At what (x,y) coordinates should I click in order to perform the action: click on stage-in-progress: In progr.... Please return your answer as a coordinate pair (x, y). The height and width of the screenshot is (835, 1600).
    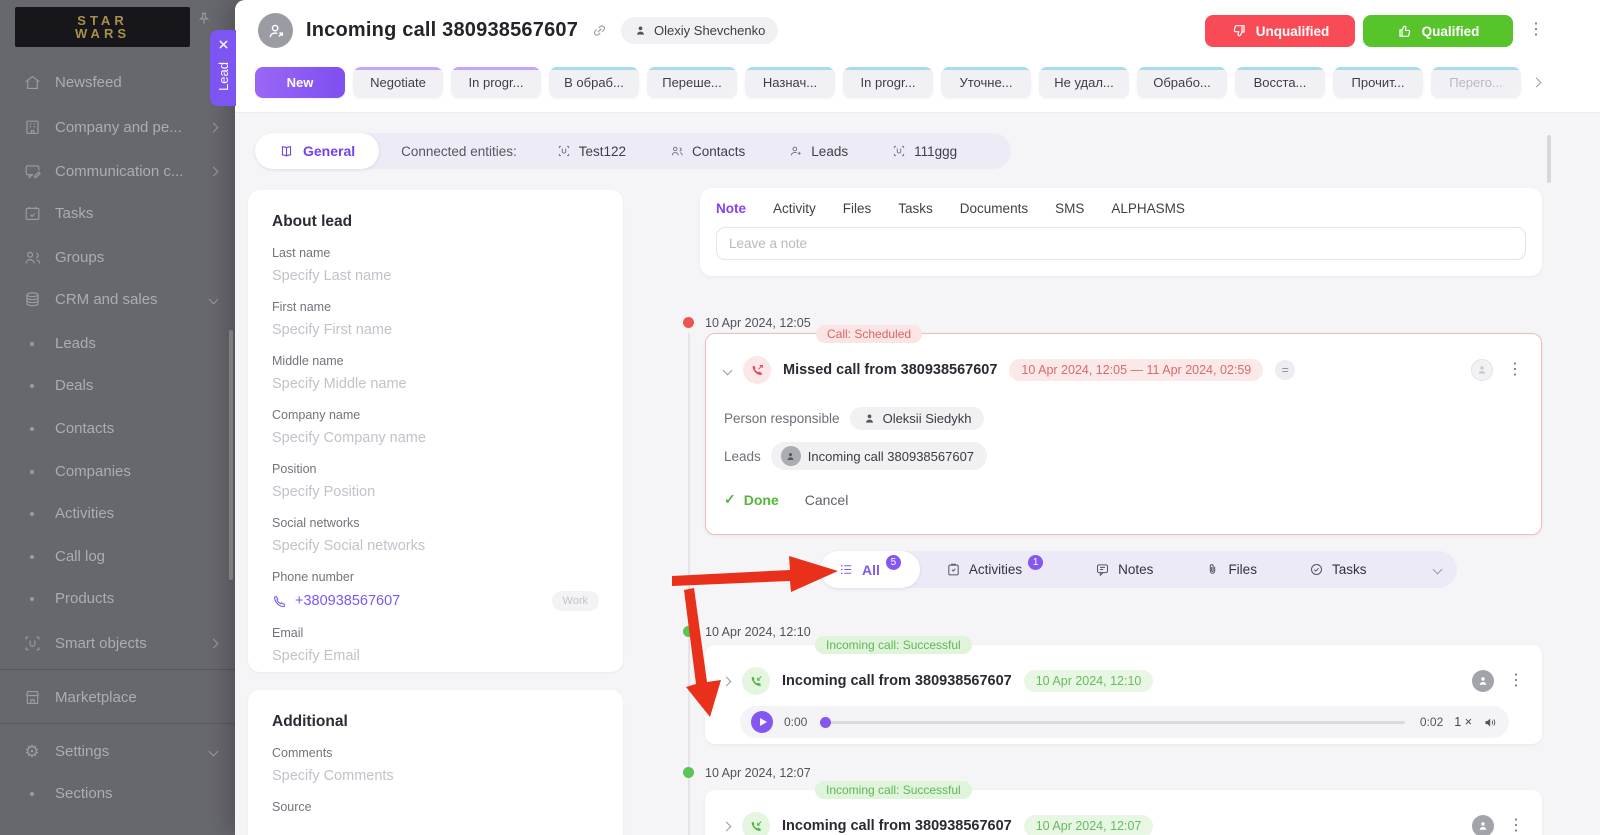
    Looking at the image, I should click on (496, 82).